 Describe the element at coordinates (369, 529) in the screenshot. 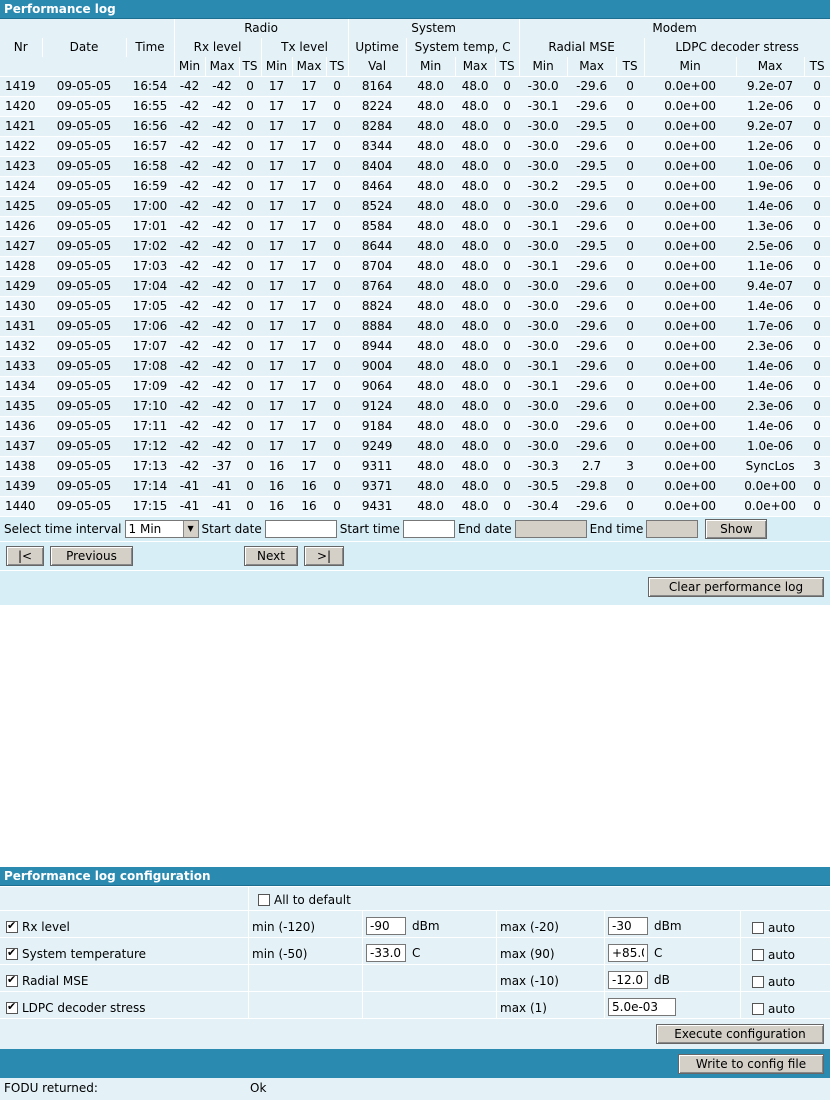

I see `start-time-label: Start time` at that location.